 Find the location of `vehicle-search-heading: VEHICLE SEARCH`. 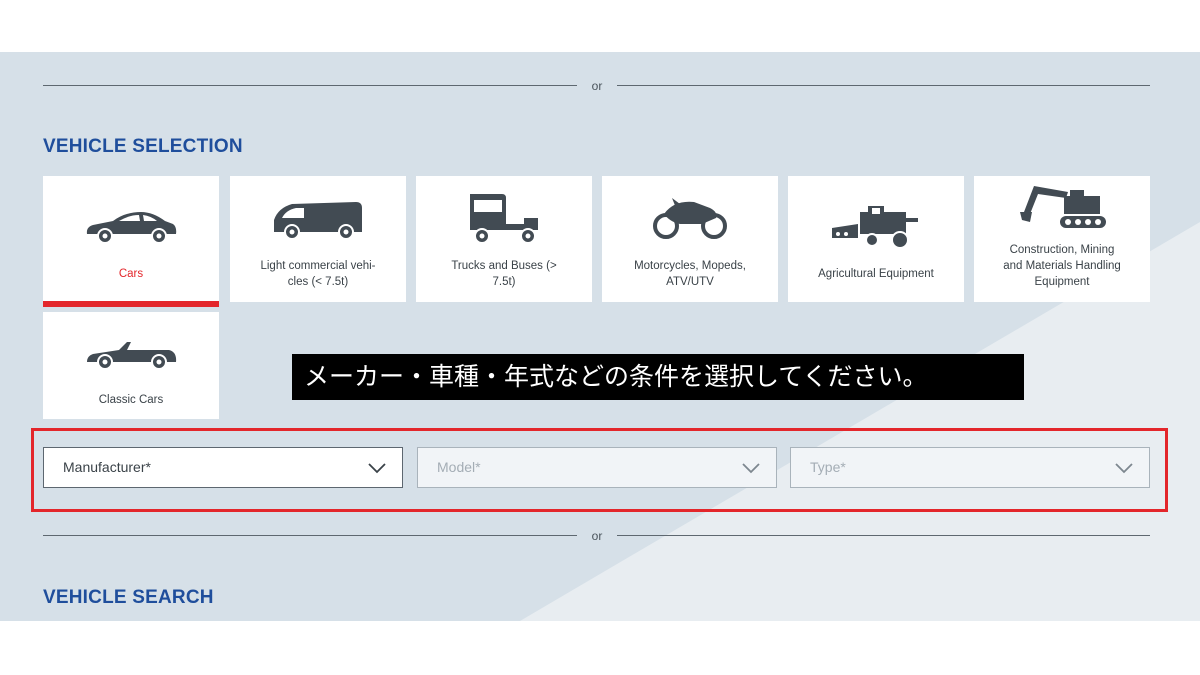

vehicle-search-heading: VEHICLE SEARCH is located at coordinates (128, 597).